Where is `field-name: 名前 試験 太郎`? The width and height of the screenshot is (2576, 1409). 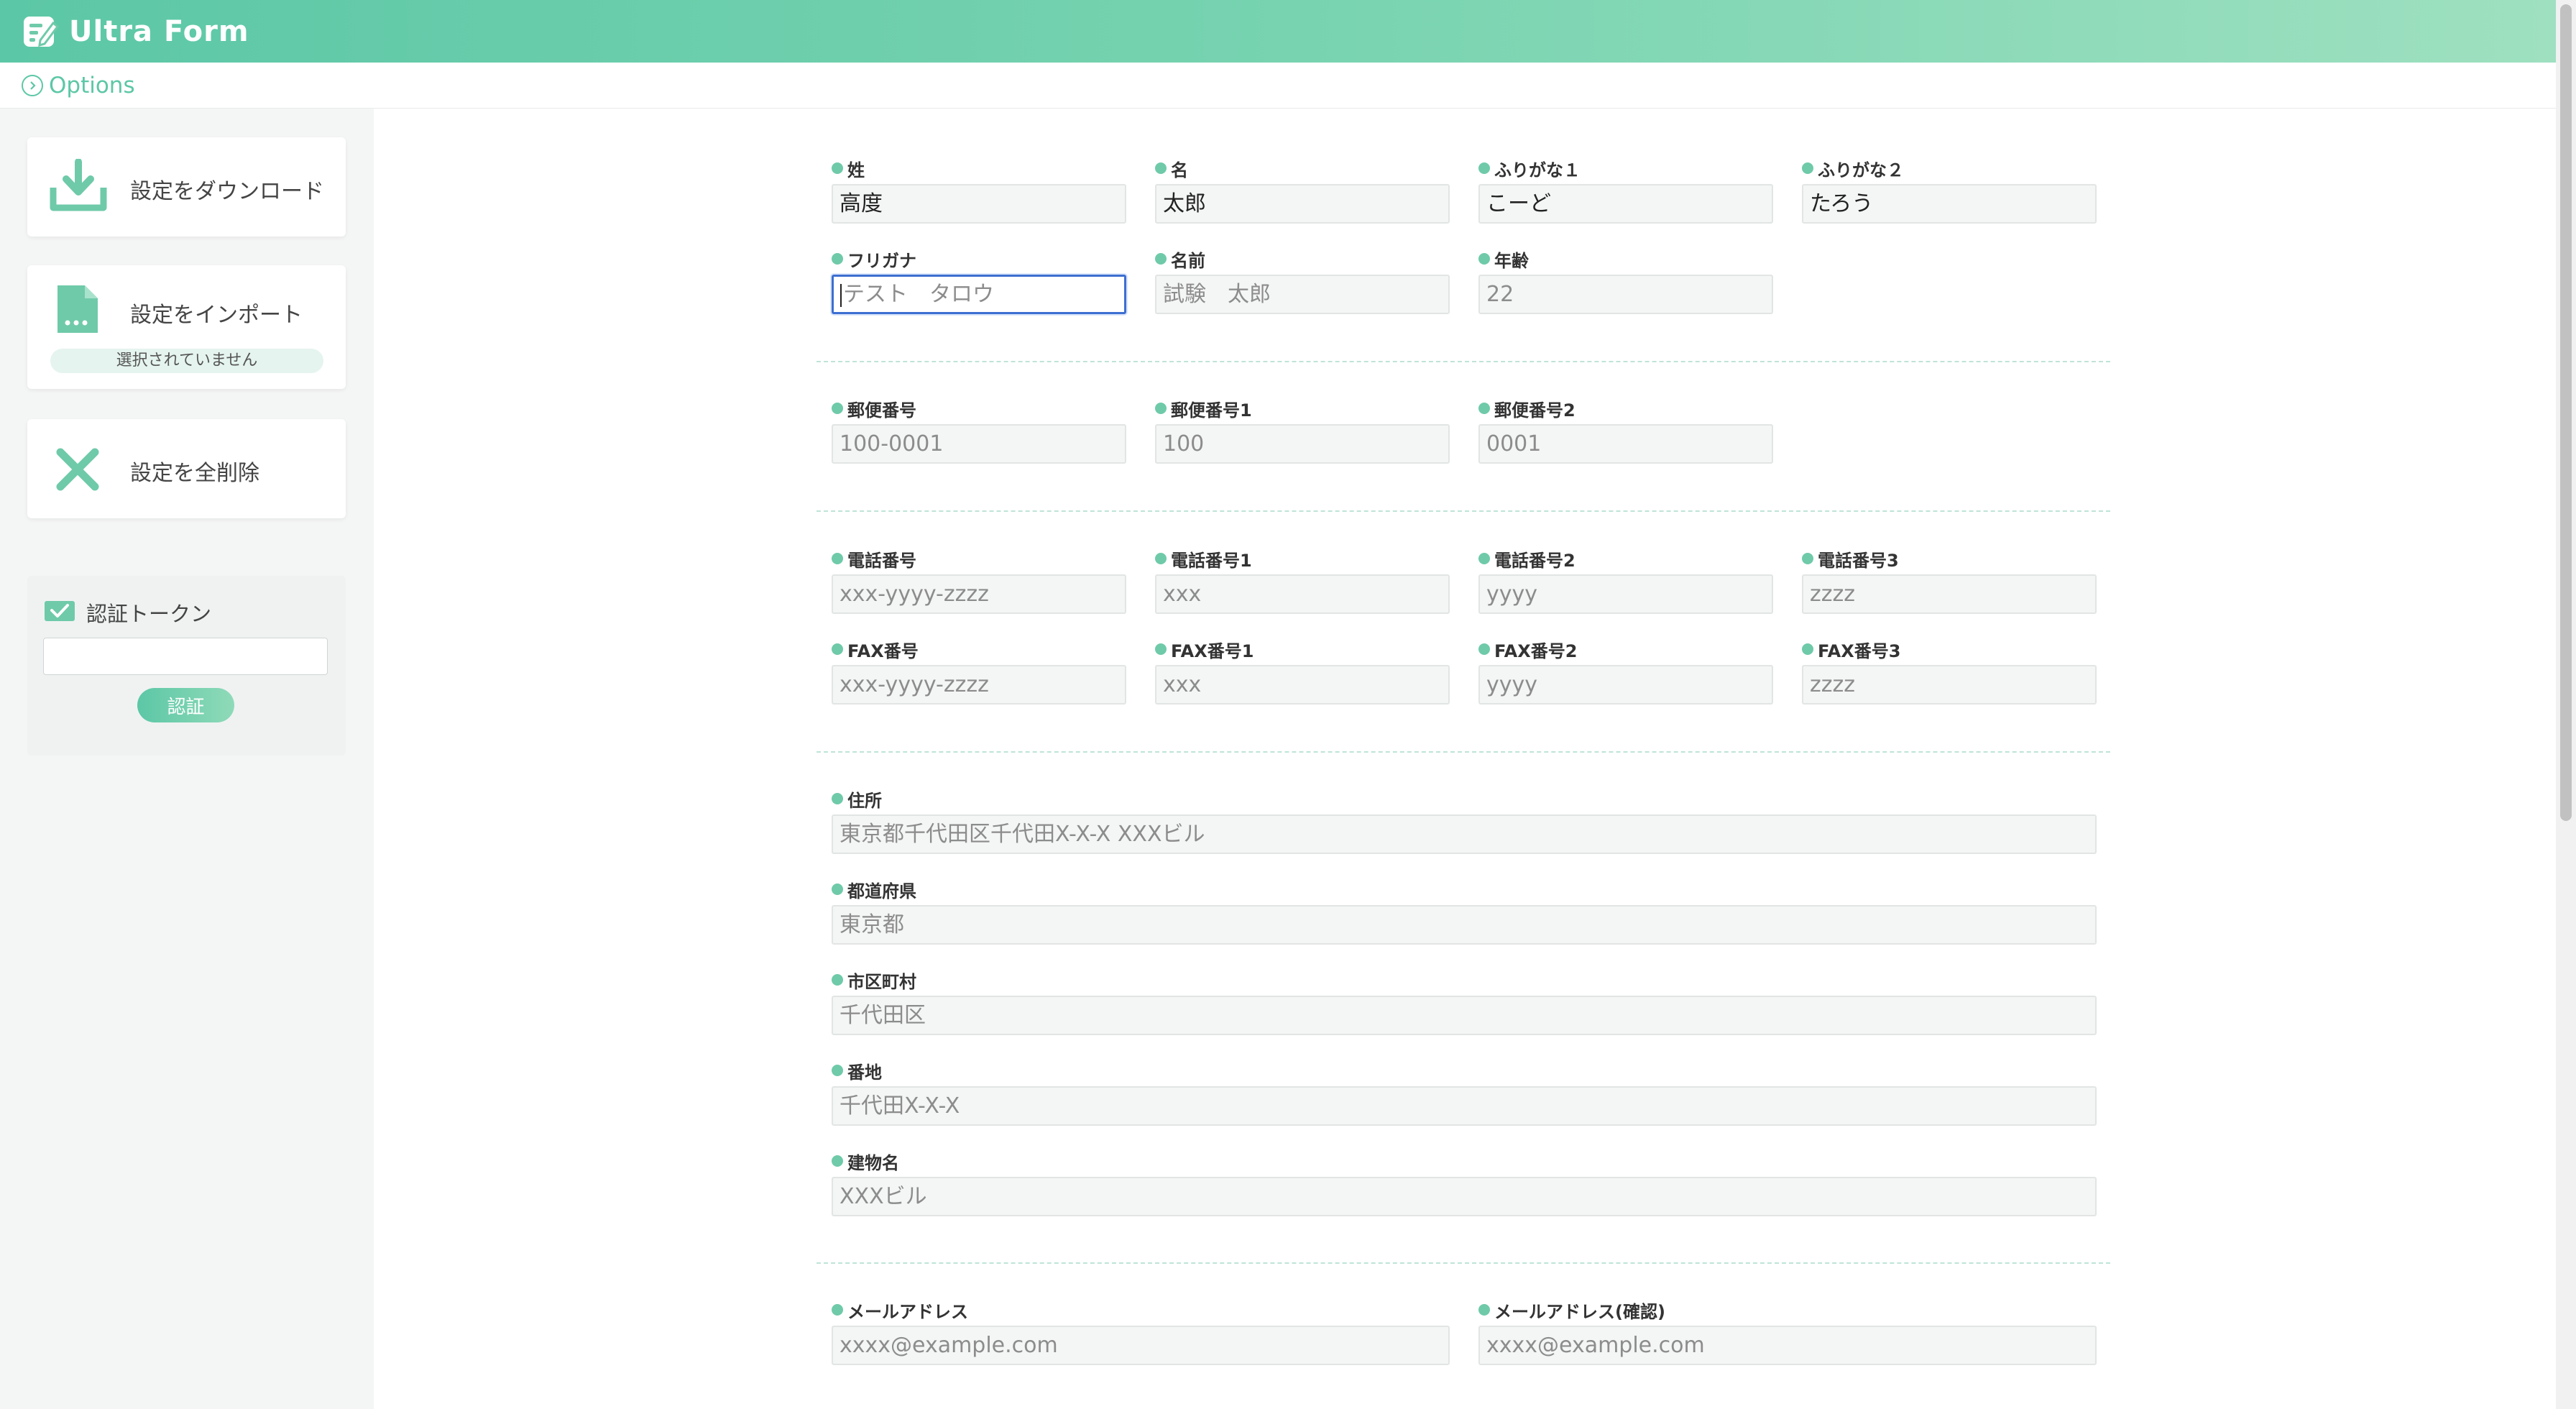
field-name: 名前 試験 太郎 is located at coordinates (1302, 281).